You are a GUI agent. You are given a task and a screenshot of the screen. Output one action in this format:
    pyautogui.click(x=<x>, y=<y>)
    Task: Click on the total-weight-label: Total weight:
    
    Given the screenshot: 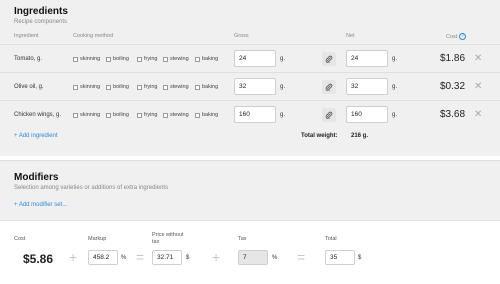 What is the action you would take?
    pyautogui.click(x=319, y=136)
    